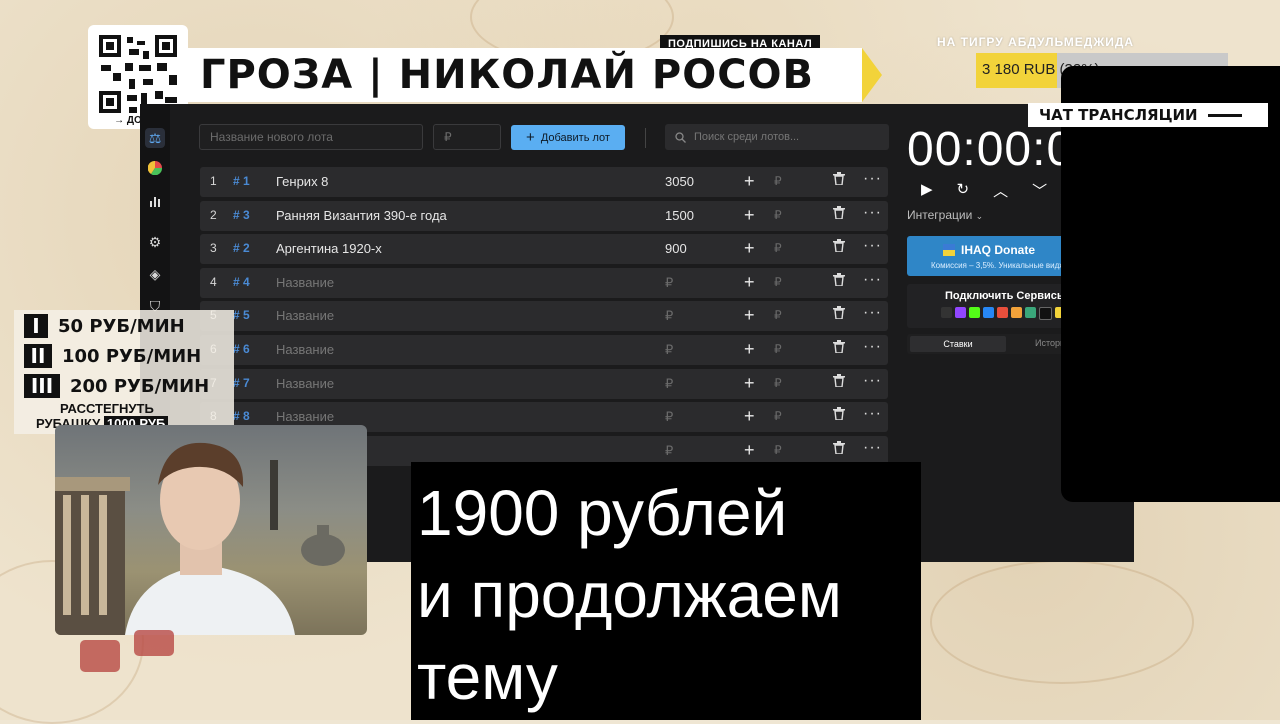 The height and width of the screenshot is (724, 1280). Describe the element at coordinates (544, 383) in the screenshot. I see `lot-row: 7# 7 Название ₽ + ₽ ···` at that location.